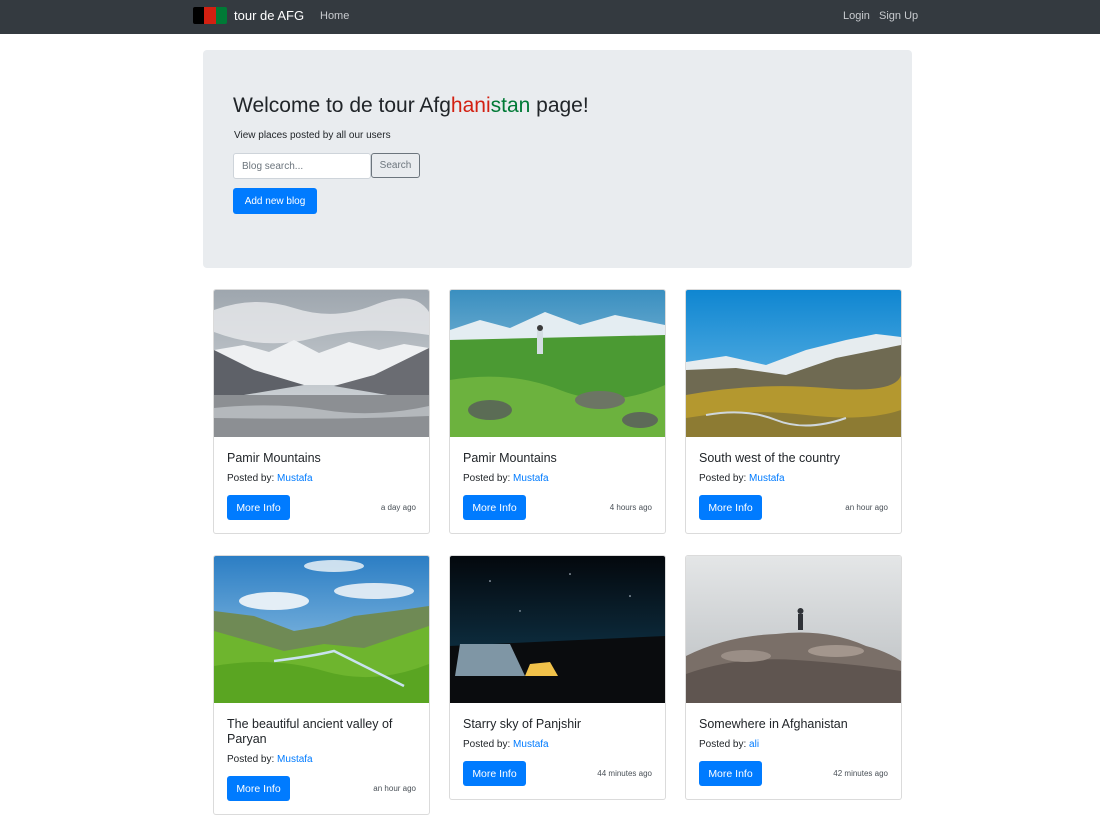 The width and height of the screenshot is (1100, 825). I want to click on post-time: 42 minutes ago, so click(860, 773).